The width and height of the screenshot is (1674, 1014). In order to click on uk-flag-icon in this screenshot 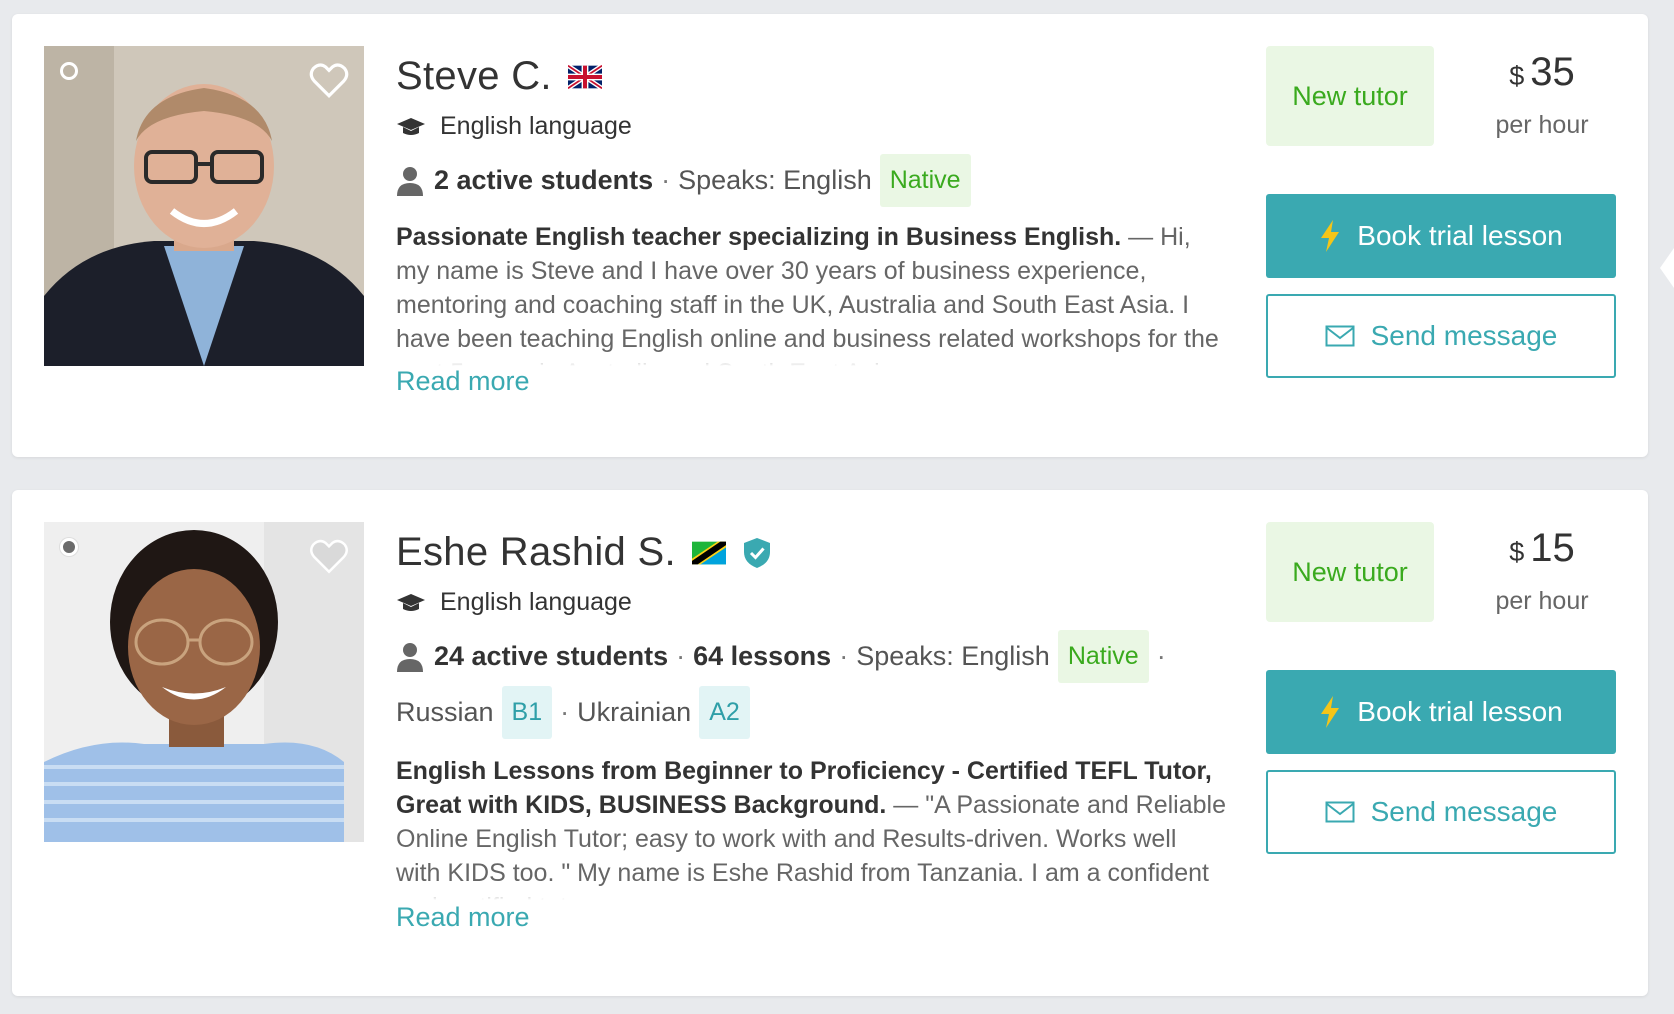, I will do `click(584, 76)`.